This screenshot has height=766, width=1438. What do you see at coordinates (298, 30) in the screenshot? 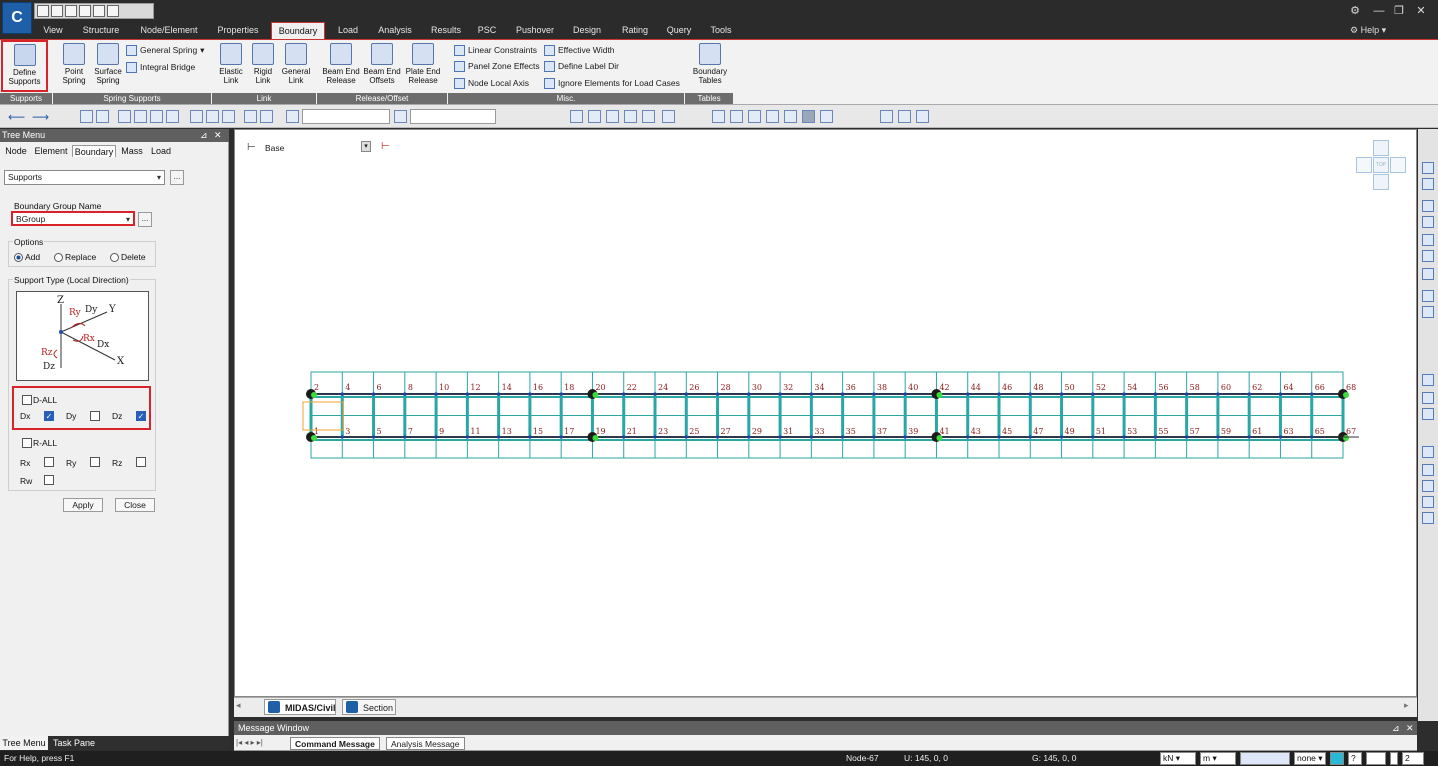
I see `tab-boundary: Boundary` at bounding box center [298, 30].